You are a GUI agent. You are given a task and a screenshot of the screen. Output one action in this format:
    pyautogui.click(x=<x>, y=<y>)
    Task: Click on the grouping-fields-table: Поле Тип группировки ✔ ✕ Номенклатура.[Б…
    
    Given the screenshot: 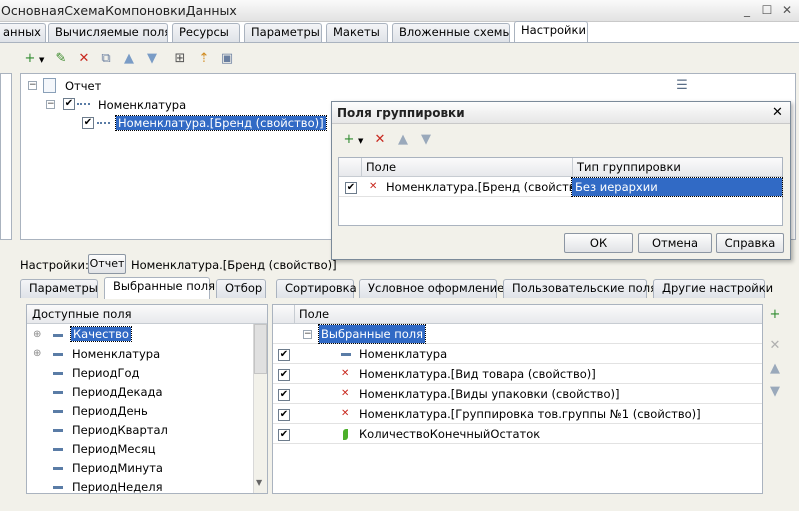 What is the action you would take?
    pyautogui.click(x=560, y=191)
    